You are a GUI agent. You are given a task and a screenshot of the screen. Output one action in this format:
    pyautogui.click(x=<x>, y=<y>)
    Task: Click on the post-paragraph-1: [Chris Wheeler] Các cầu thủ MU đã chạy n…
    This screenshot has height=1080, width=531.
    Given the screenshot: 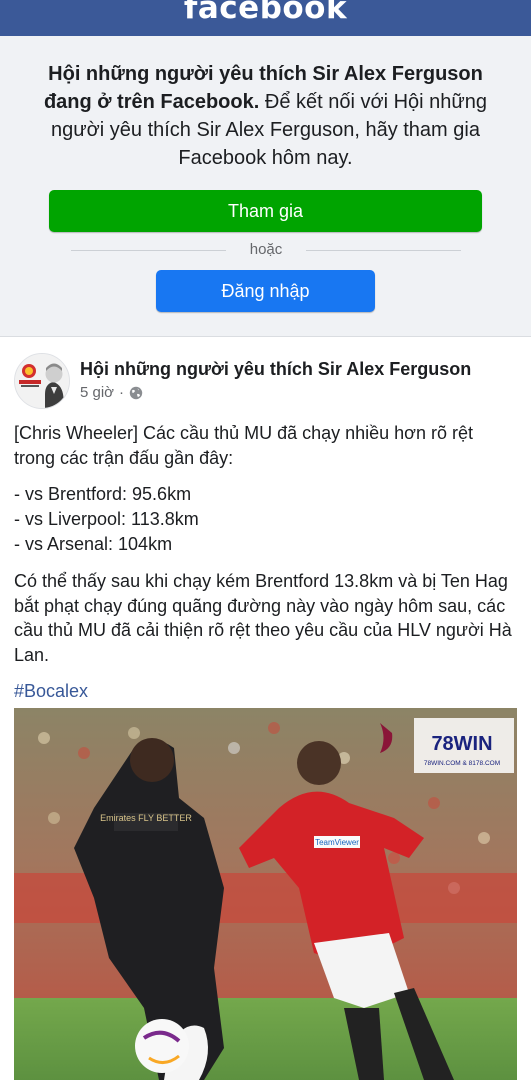 What is the action you would take?
    pyautogui.click(x=244, y=445)
    